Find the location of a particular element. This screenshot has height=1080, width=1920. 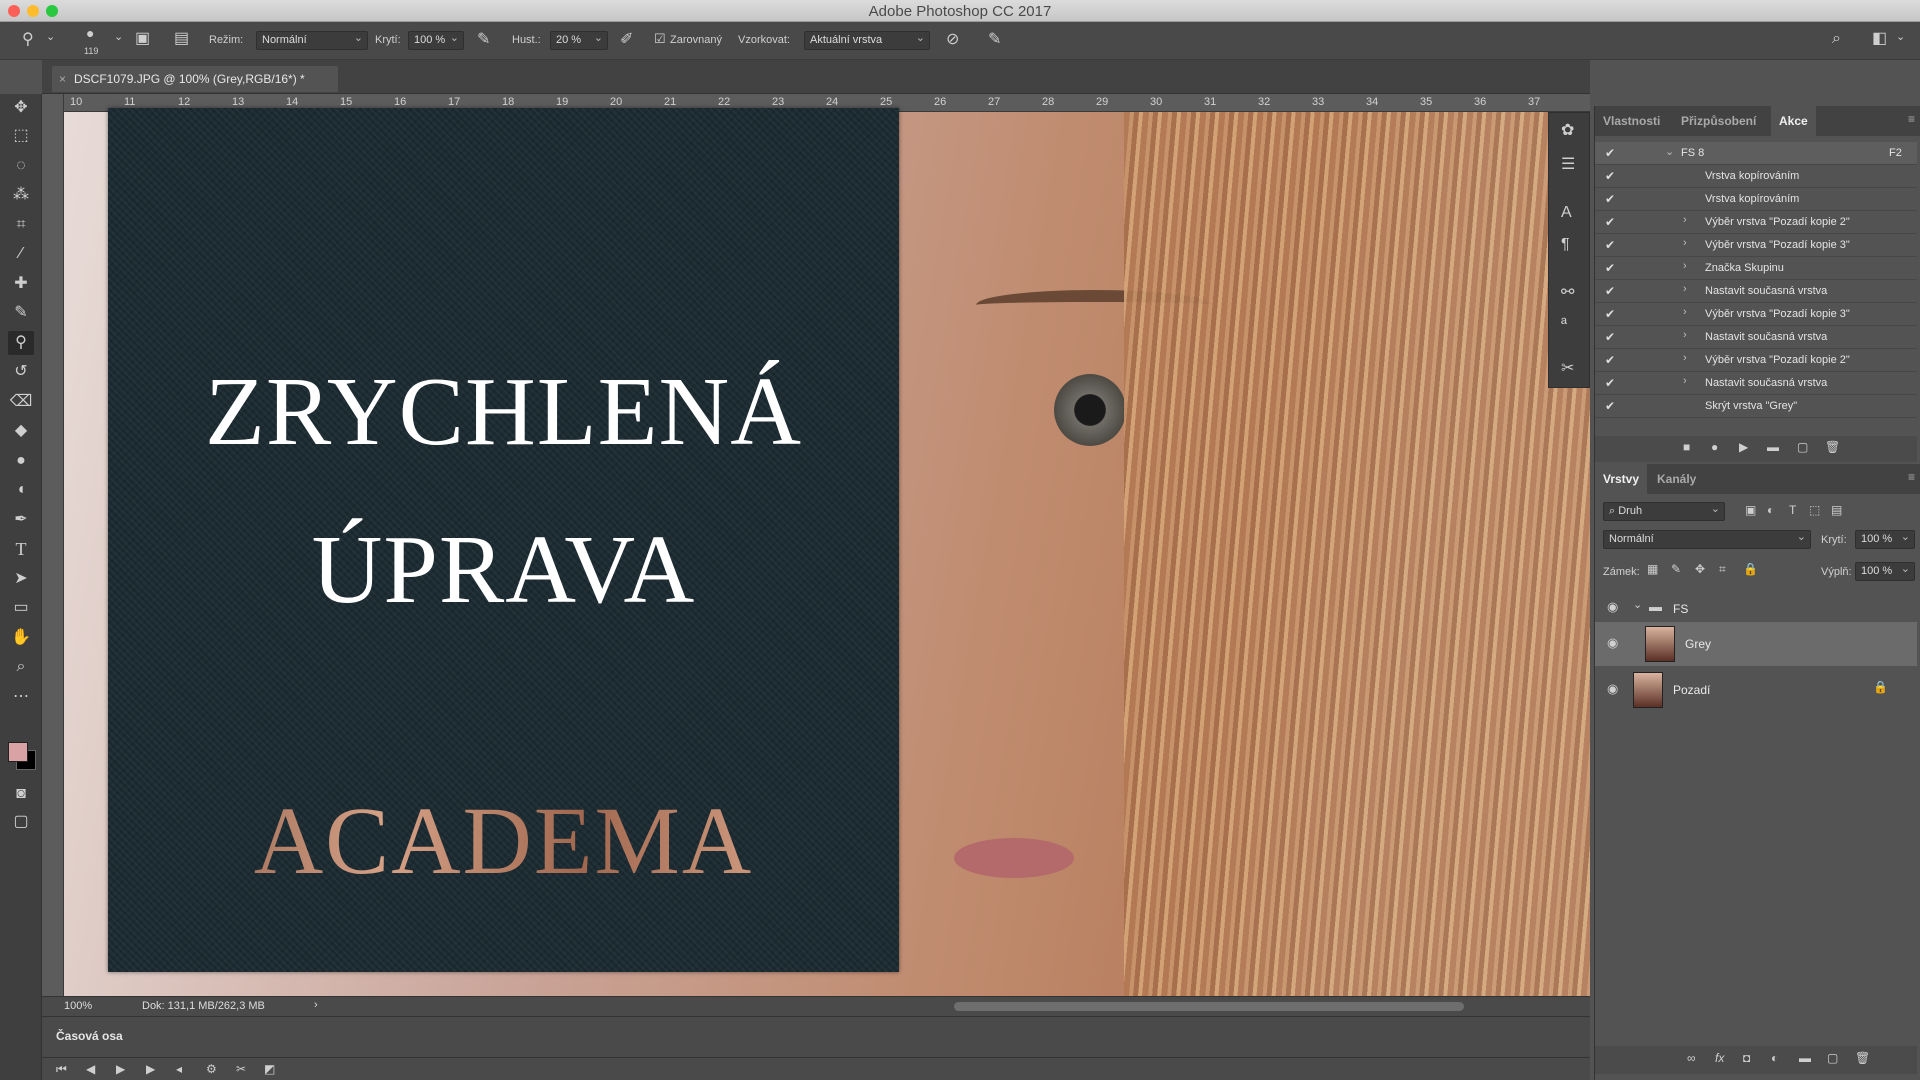

layer-filter-select: ⌕ Druh is located at coordinates (1664, 511).